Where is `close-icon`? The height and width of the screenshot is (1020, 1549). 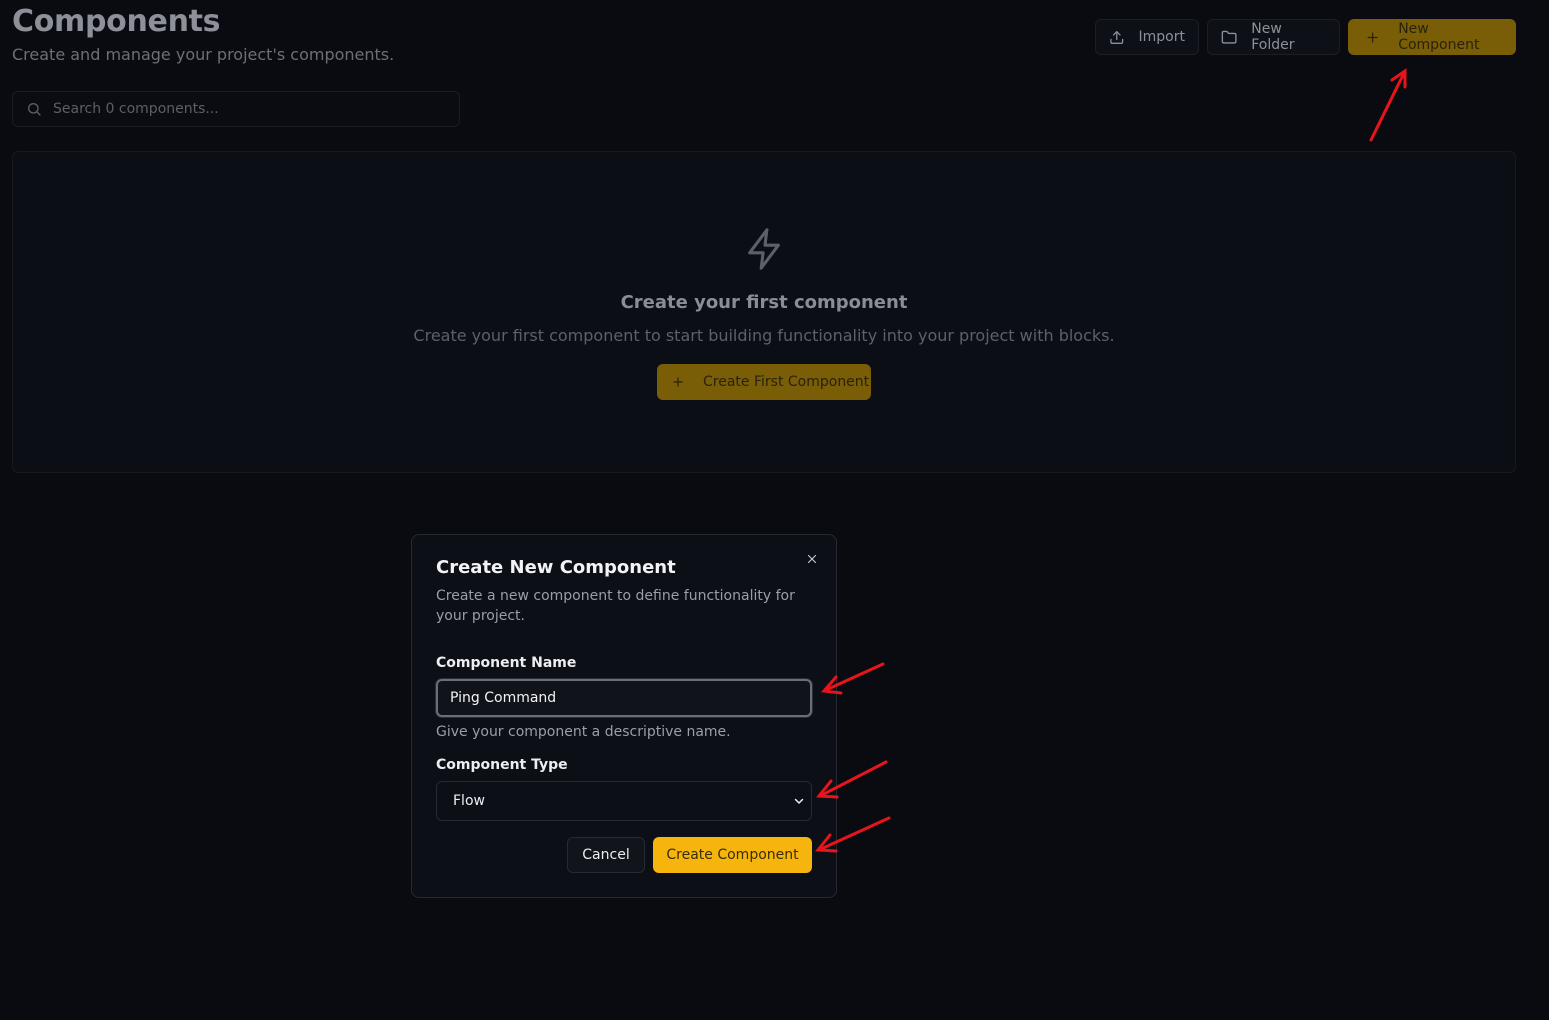 close-icon is located at coordinates (812, 559).